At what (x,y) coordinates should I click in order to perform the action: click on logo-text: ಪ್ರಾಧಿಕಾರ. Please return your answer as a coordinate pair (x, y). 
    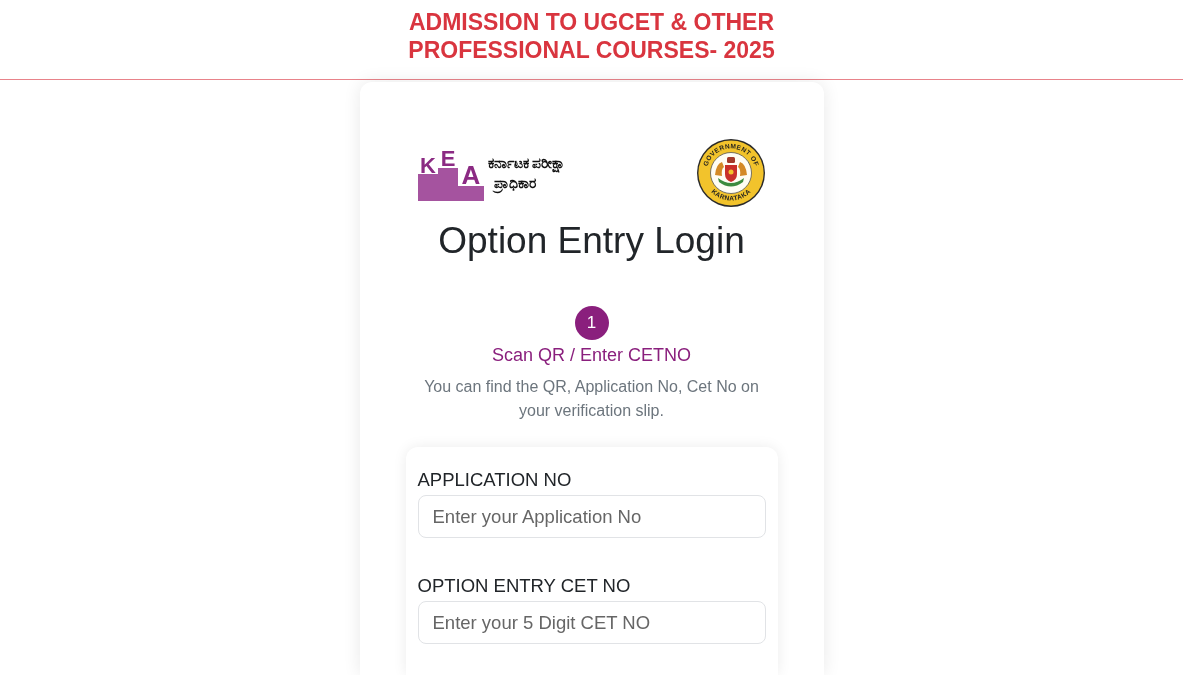
    Looking at the image, I should click on (526, 183).